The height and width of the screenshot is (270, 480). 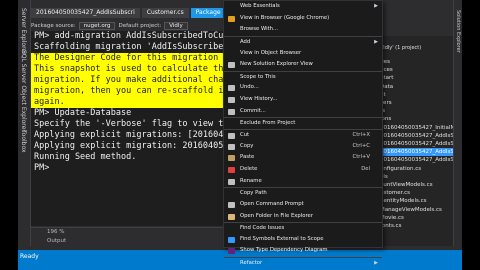 I want to click on tab-migration-file: 201604050035427_AddIsSubscri, so click(x=85, y=13).